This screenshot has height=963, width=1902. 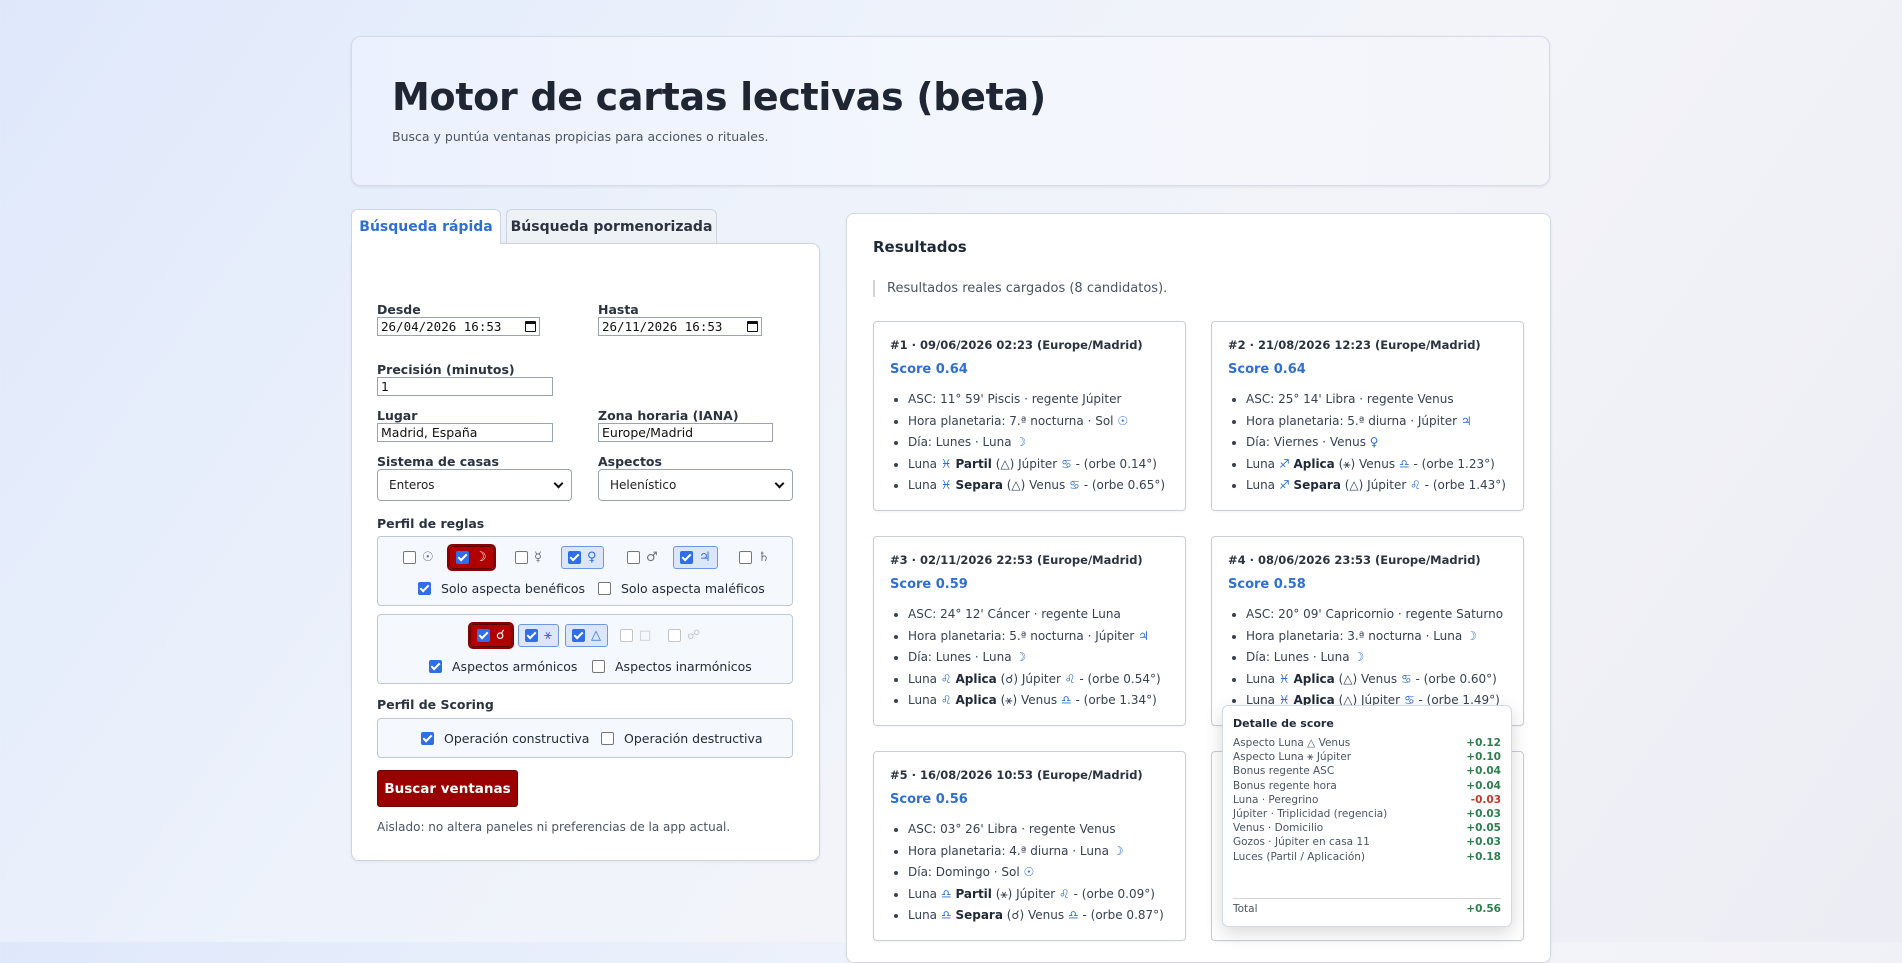 I want to click on constructiva-checkbox, so click(x=427, y=738).